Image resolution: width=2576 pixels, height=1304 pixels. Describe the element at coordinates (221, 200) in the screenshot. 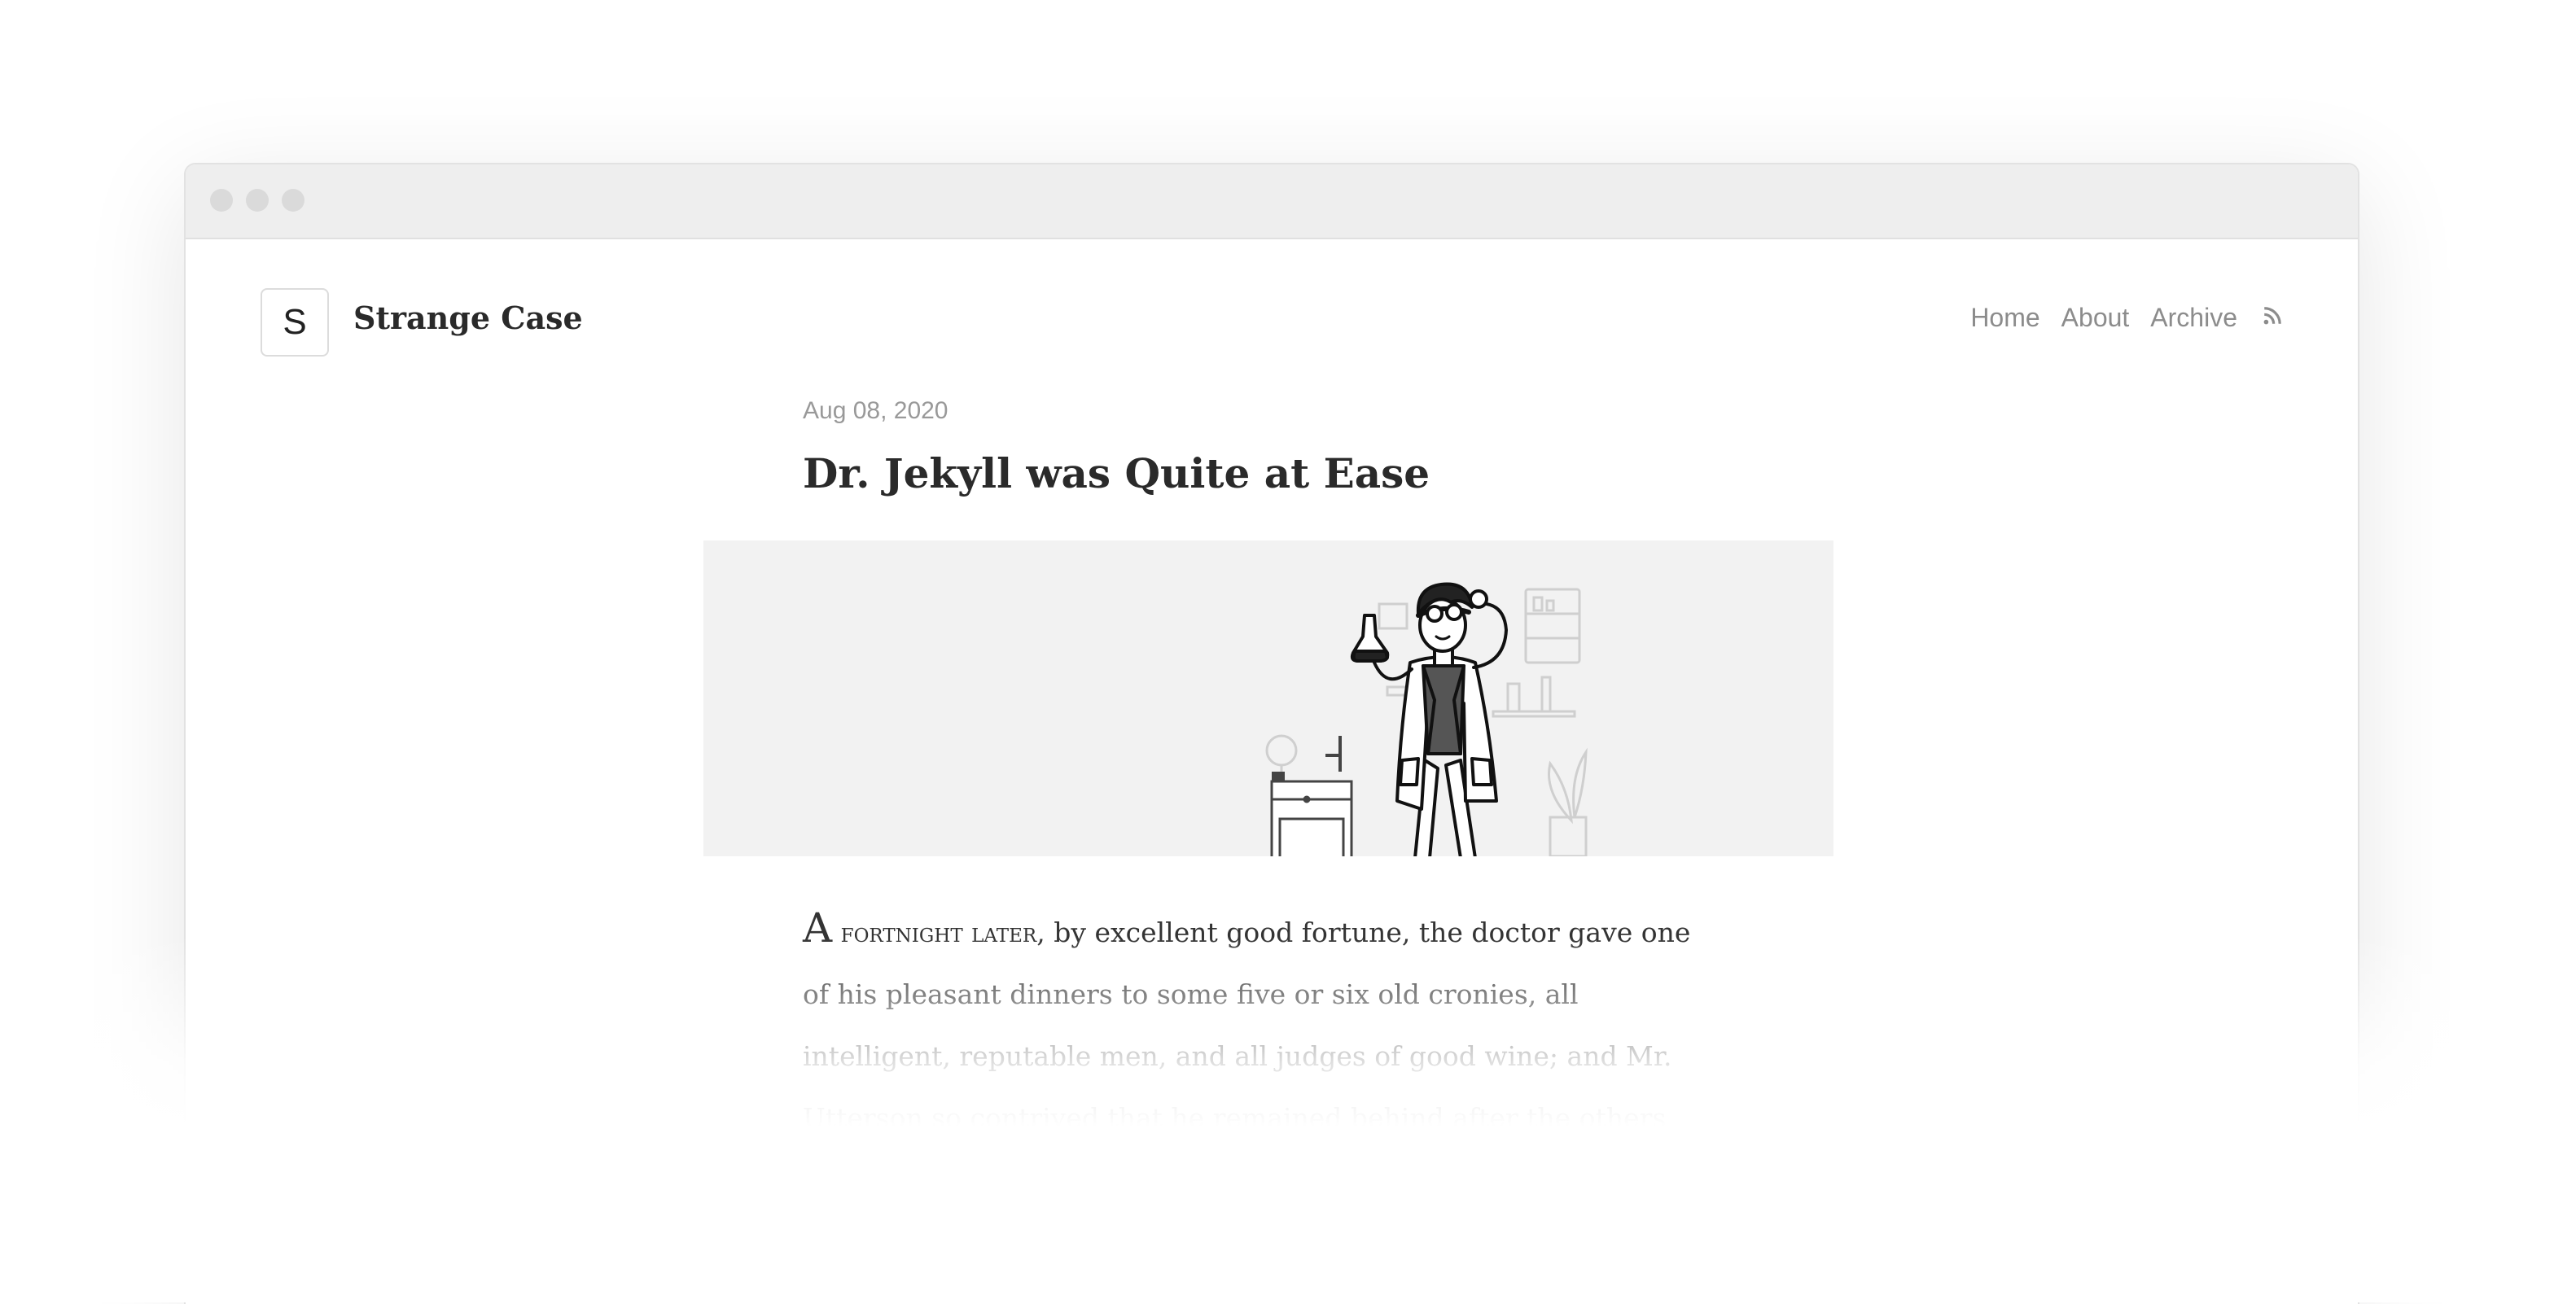

I see `window-close-dot` at that location.